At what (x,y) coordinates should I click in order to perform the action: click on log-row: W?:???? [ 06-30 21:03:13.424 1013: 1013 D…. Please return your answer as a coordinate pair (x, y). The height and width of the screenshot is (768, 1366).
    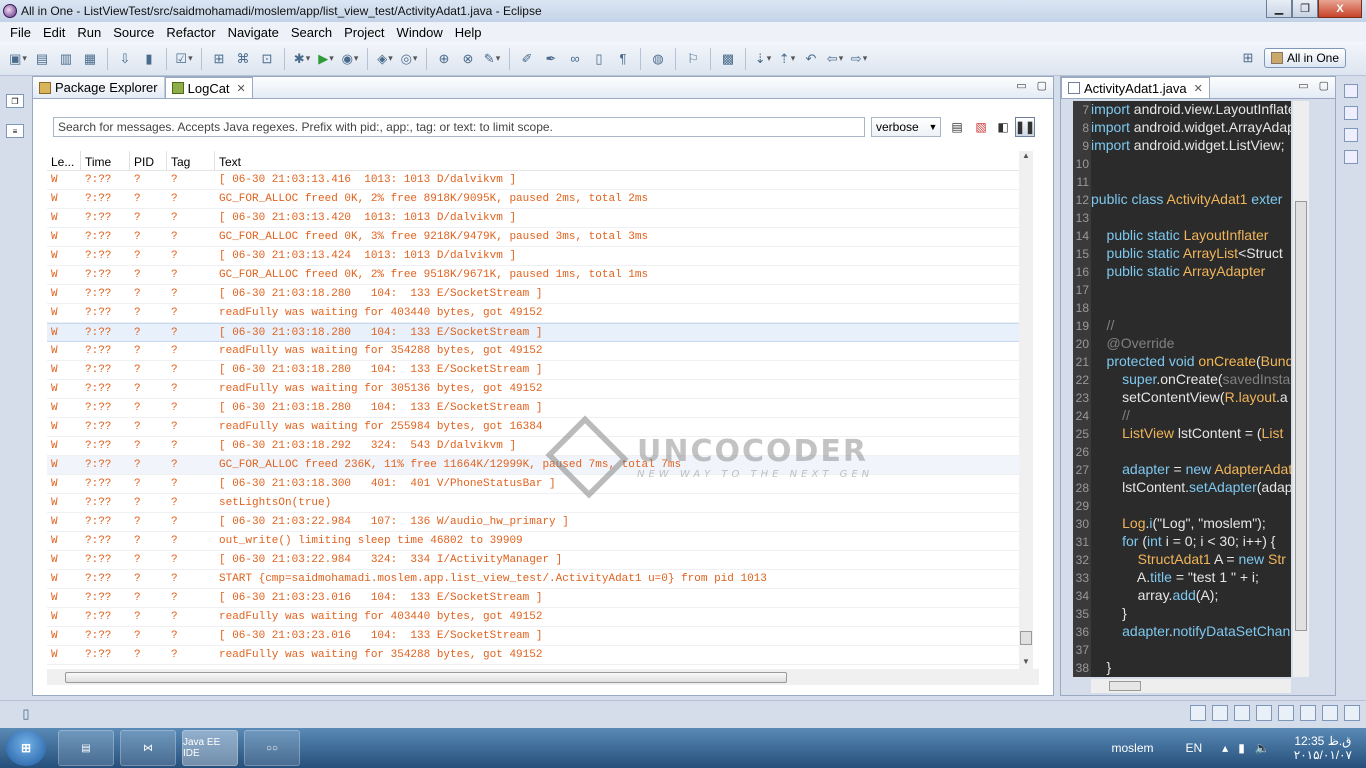
    Looking at the image, I should click on (536, 256).